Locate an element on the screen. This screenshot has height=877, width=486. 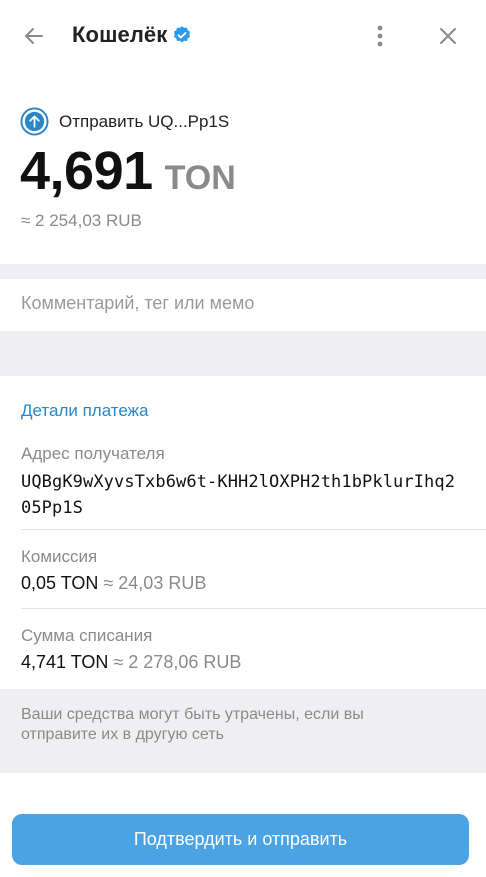
comment-section is located at coordinates (243, 305).